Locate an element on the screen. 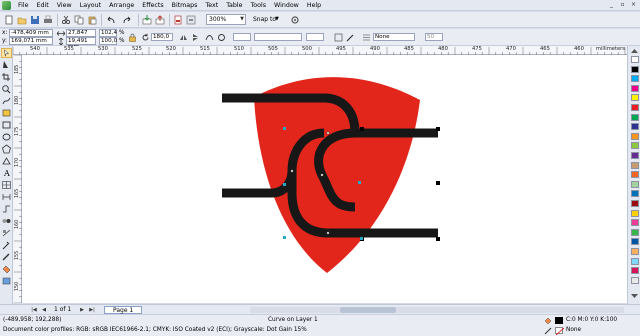 This screenshot has height=336, width=640. menu-bitmaps: Bitmaps is located at coordinates (185, 6).